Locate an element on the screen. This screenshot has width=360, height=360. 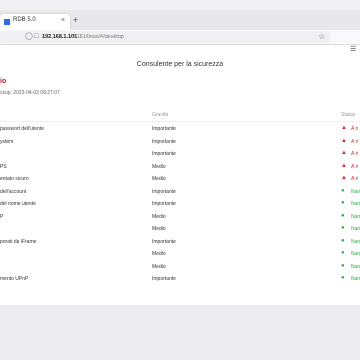
header-divider is located at coordinates (180, 121).